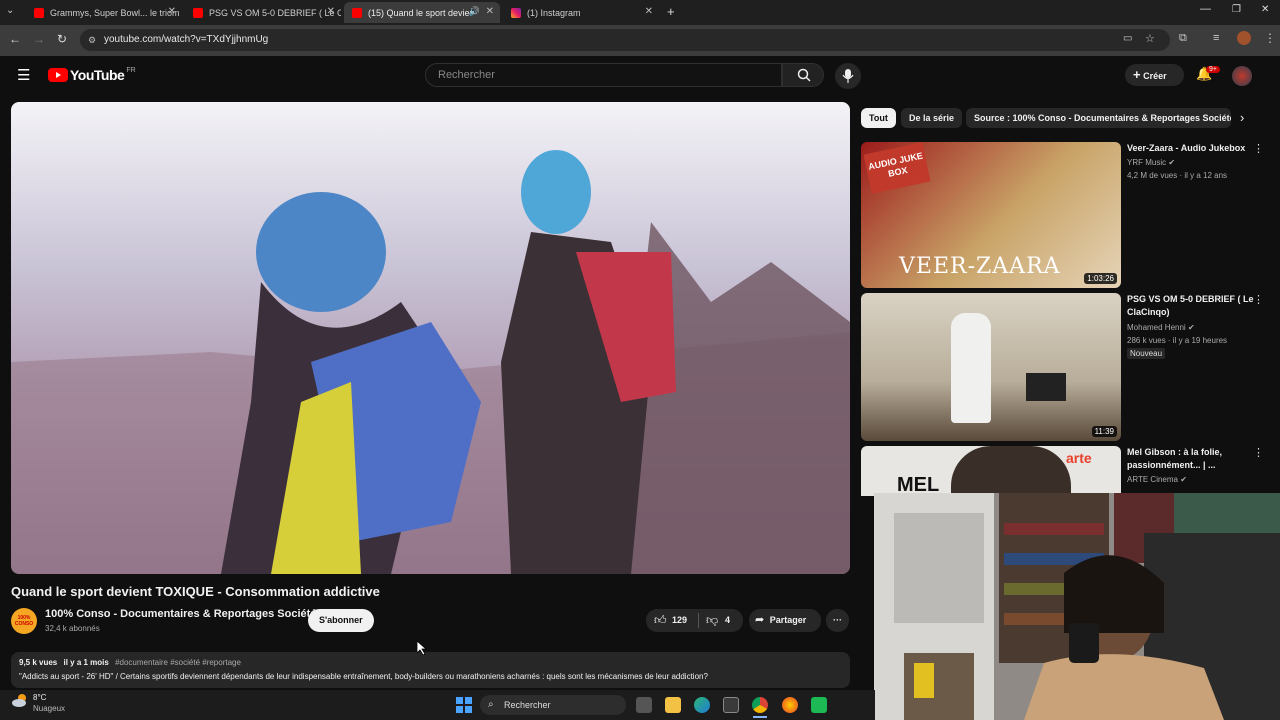  I want to click on browser-tab-4: (1) Instagram ✕, so click(581, 12).